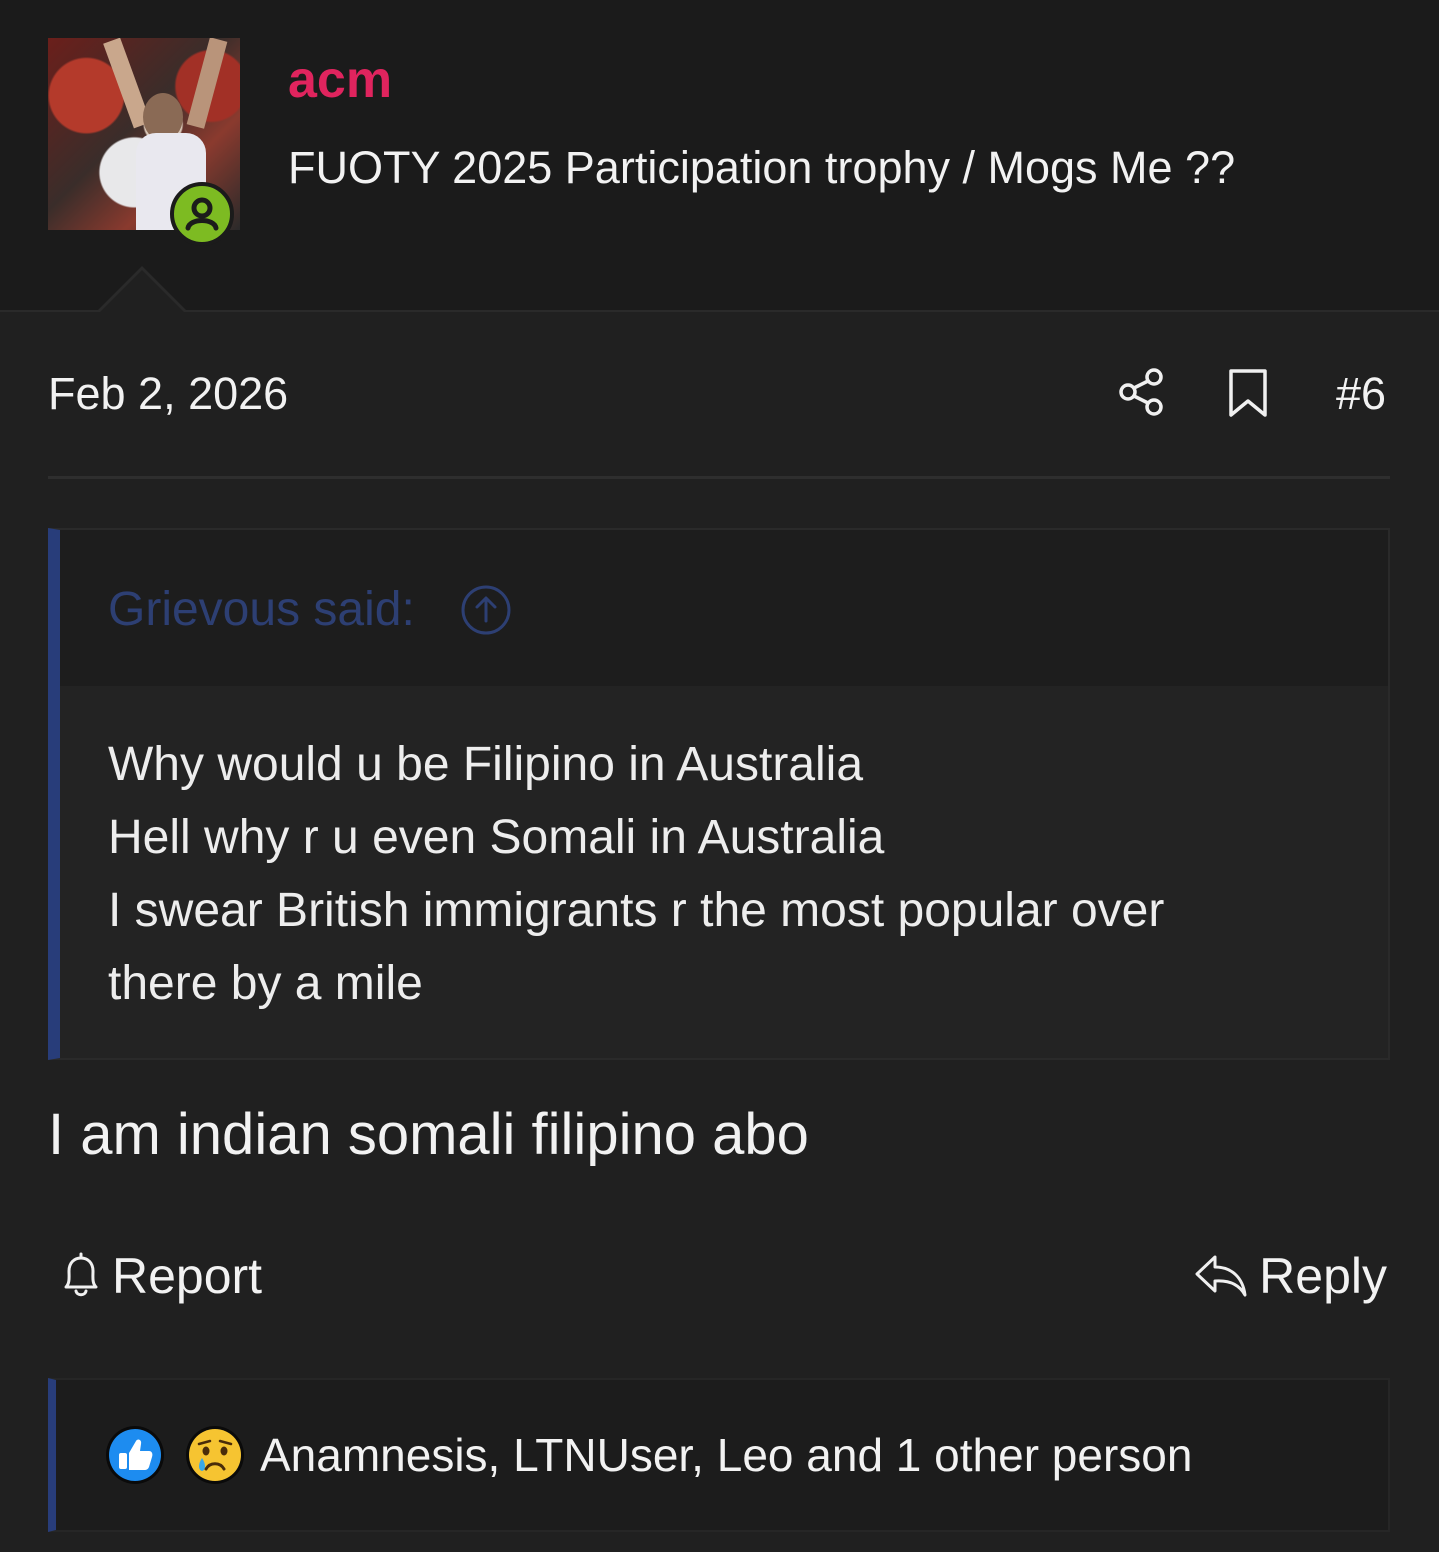 The image size is (1439, 1552). Describe the element at coordinates (496, 837) in the screenshot. I see `quote-line: Hell why r u even Somali in Australia` at that location.